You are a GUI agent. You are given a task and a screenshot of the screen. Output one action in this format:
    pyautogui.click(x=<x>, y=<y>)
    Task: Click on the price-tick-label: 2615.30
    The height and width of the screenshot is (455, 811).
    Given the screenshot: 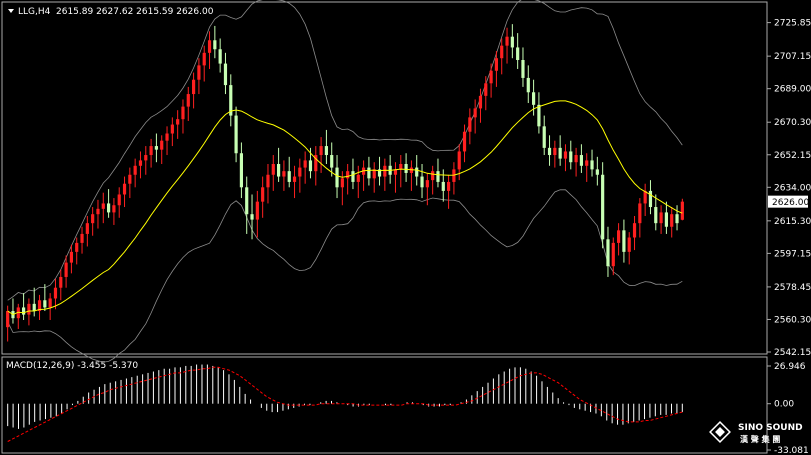 What is the action you would take?
    pyautogui.click(x=792, y=222)
    